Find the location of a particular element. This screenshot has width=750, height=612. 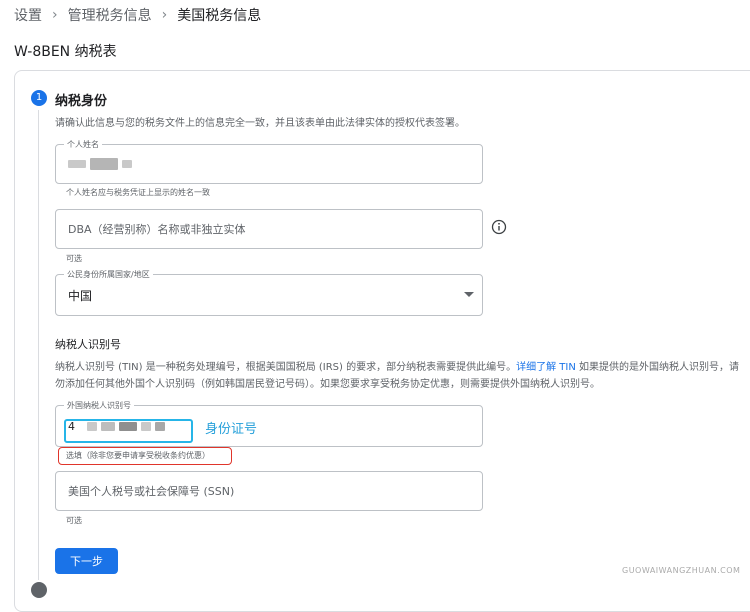

name-field-value-redacted is located at coordinates (102, 164).